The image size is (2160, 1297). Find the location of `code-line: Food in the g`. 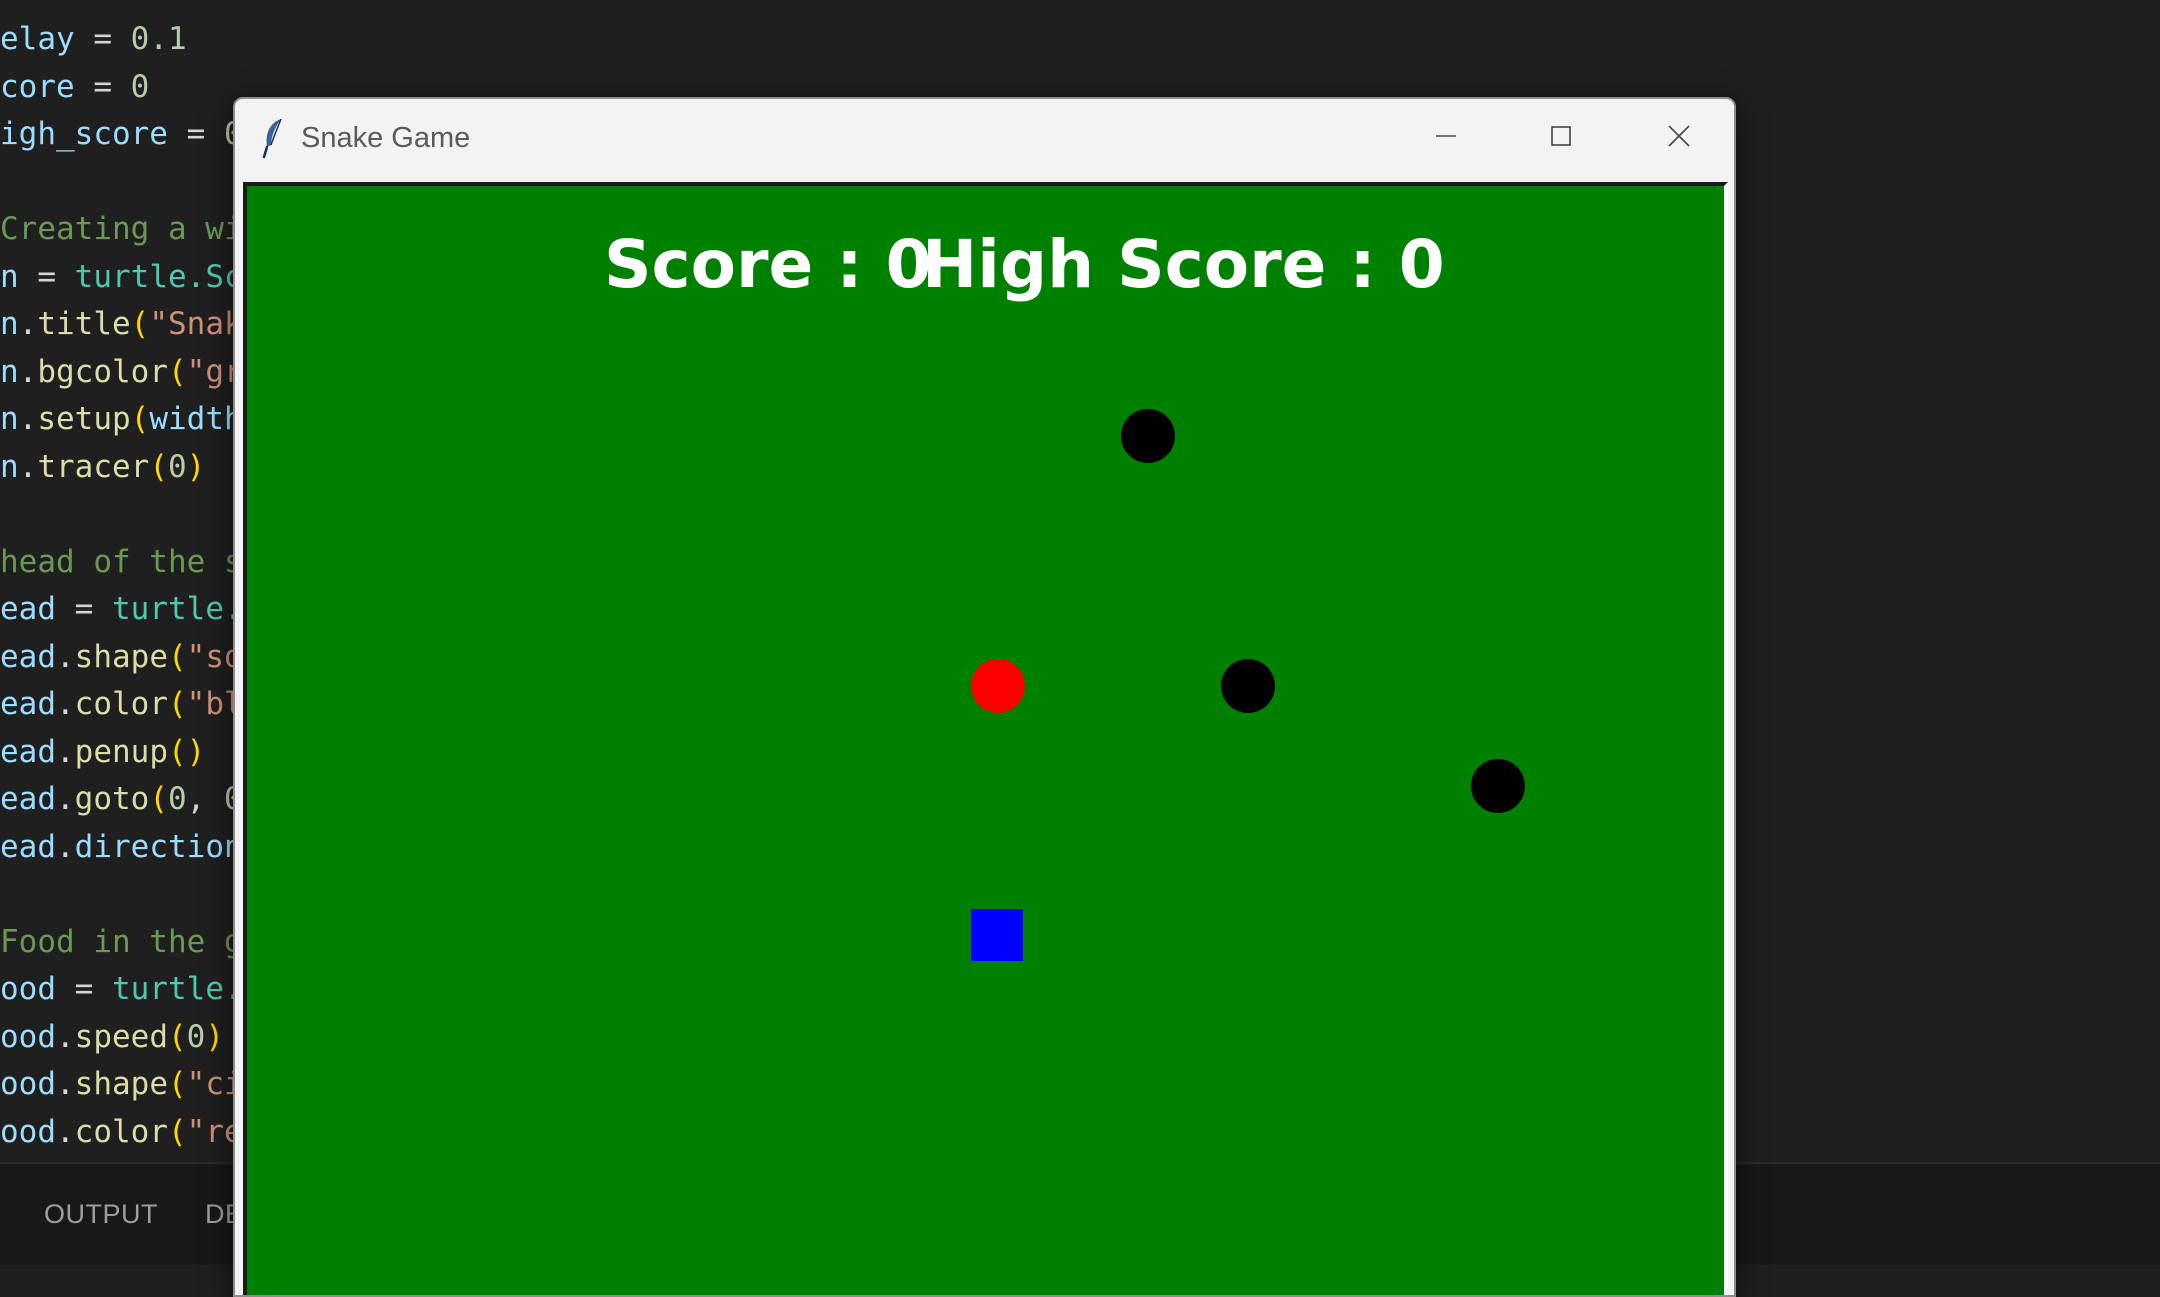

code-line: Food in the g is located at coordinates (121, 942).